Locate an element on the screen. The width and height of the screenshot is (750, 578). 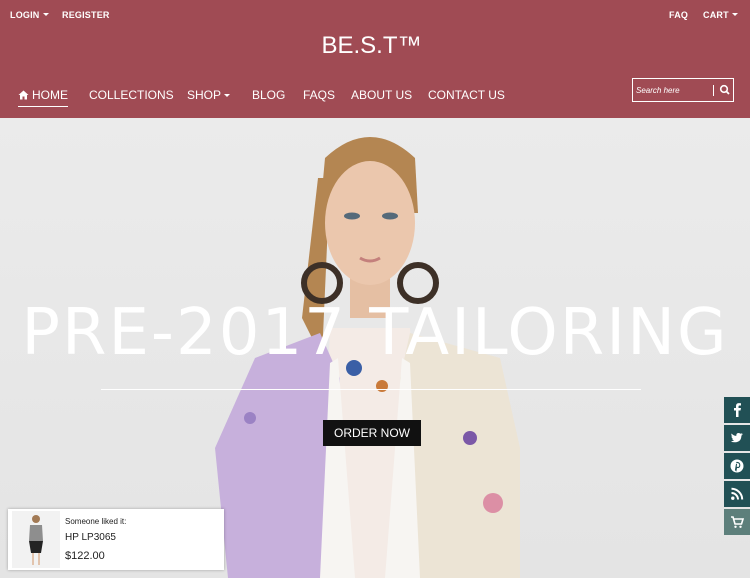
nav-collections: COLLECTIONS is located at coordinates (131, 95).